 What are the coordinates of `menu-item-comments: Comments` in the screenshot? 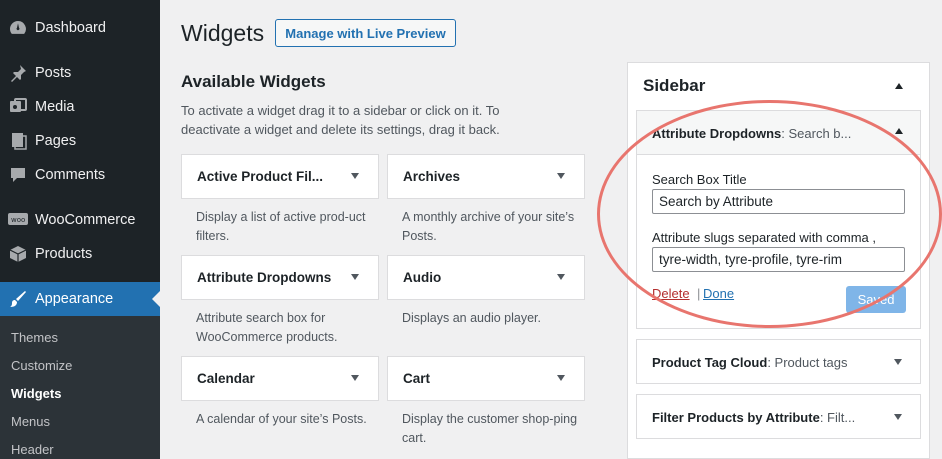 It's located at (80, 175).